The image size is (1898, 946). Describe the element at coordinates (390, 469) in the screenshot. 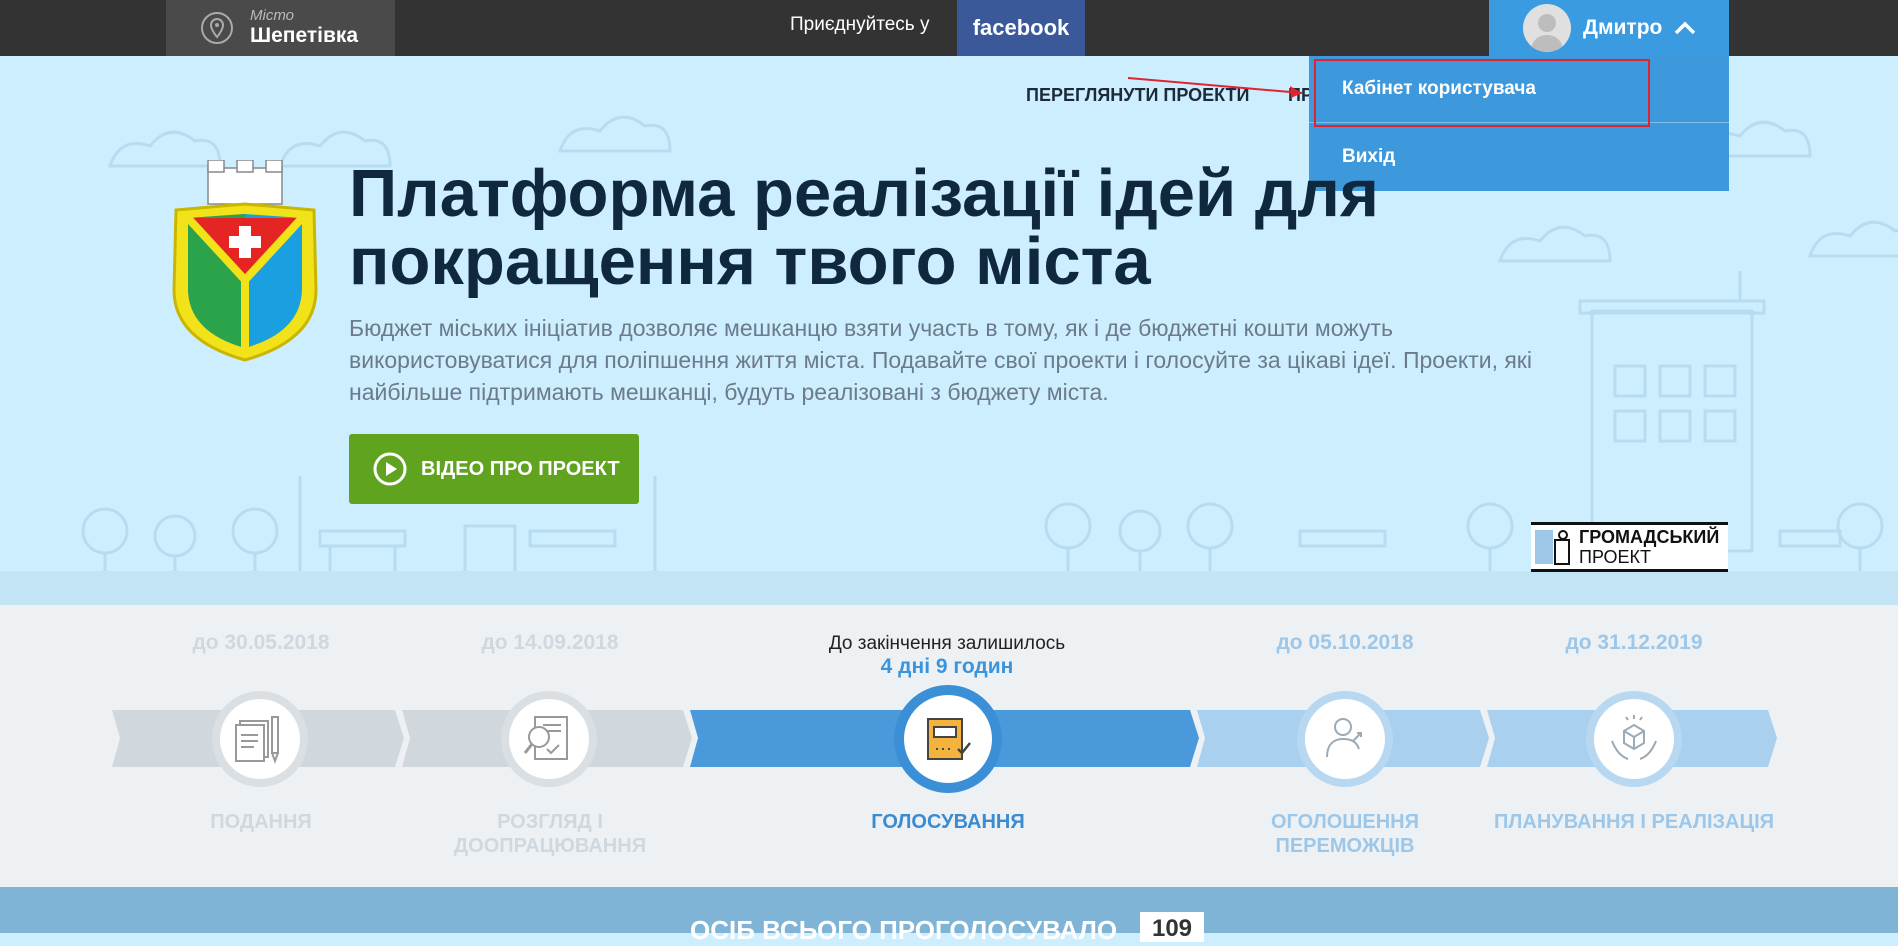

I see `play-icon` at that location.